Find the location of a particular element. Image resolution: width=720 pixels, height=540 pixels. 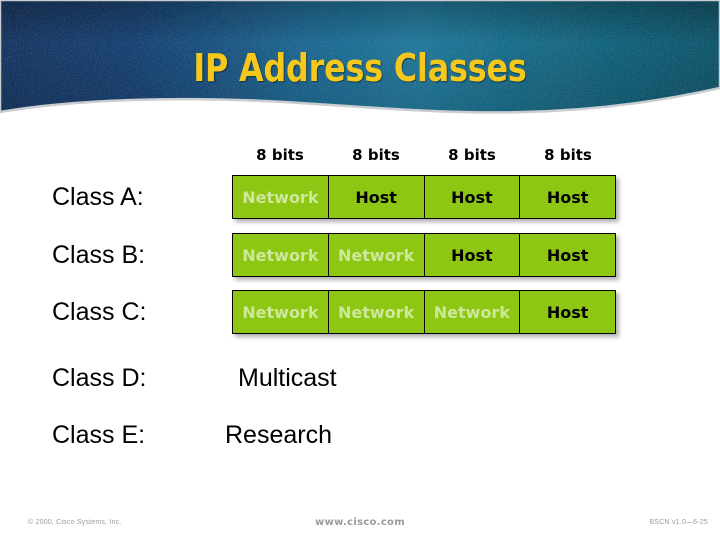

bits-header-octet-3: 8 bits is located at coordinates (472, 155).